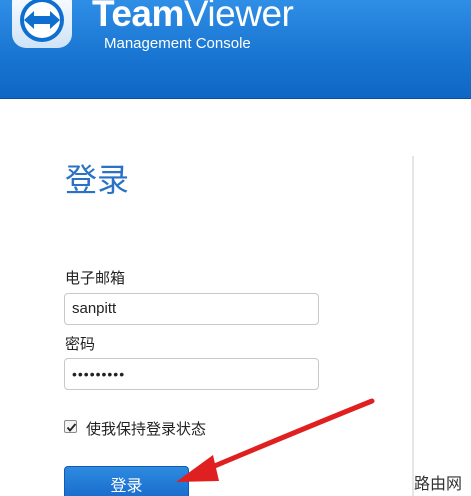 The height and width of the screenshot is (496, 471). I want to click on checkmark-icon, so click(71, 427).